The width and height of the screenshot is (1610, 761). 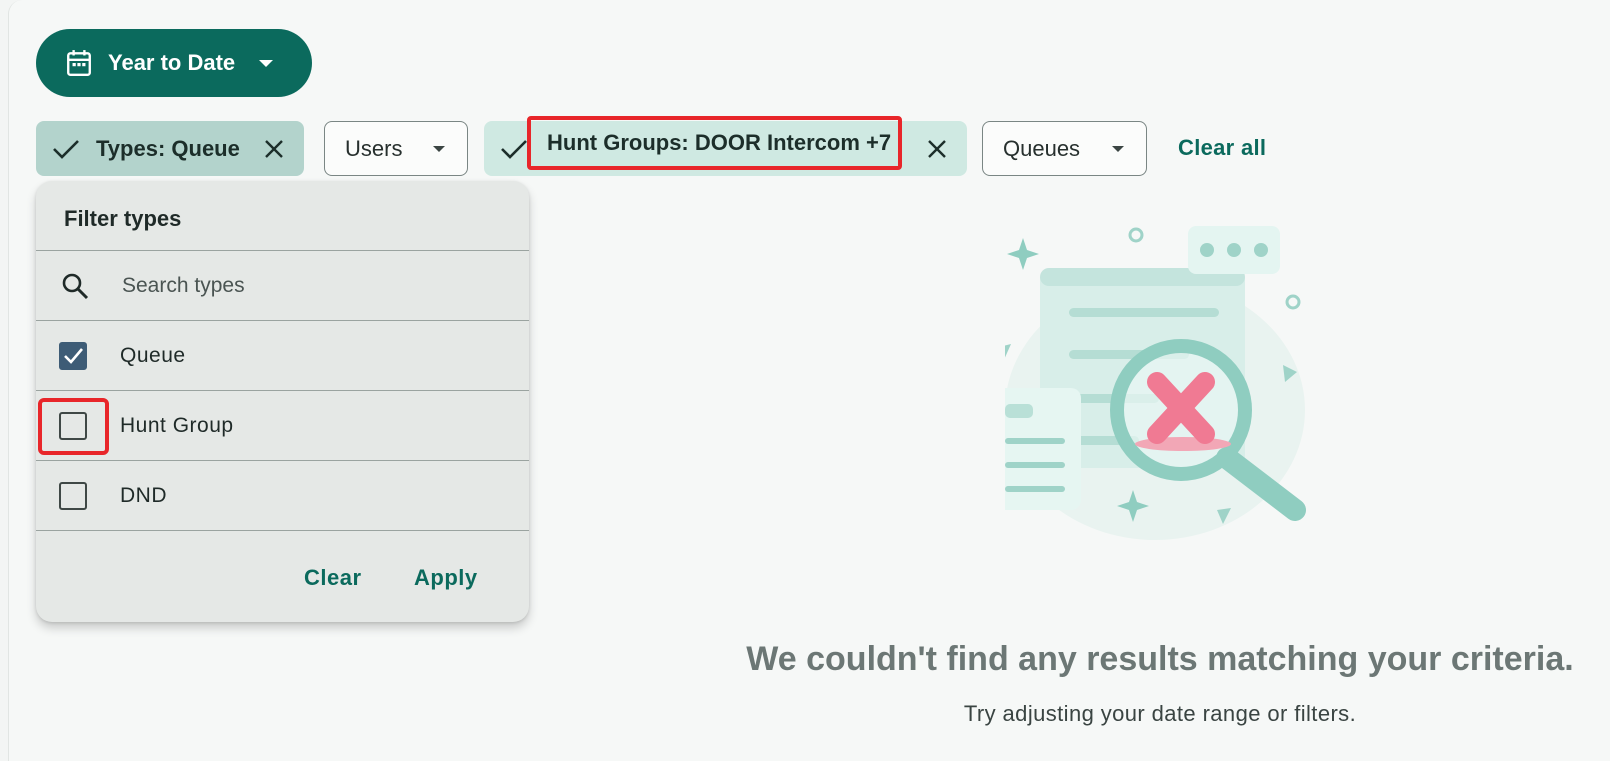 What do you see at coordinates (153, 355) in the screenshot?
I see `option-label: Queue` at bounding box center [153, 355].